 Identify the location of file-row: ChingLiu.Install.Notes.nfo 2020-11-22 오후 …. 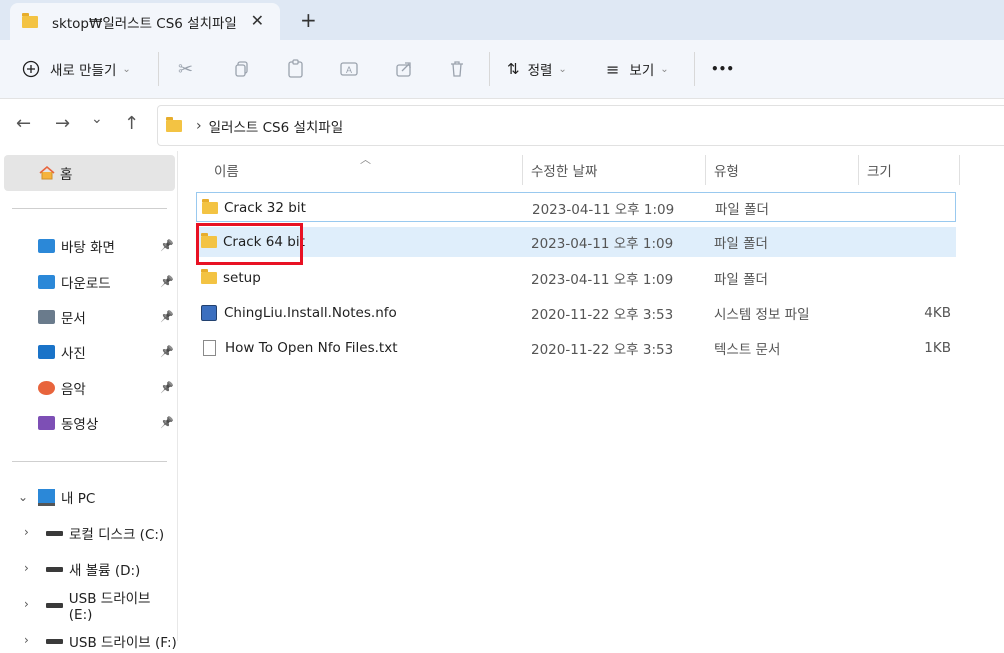
(576, 313).